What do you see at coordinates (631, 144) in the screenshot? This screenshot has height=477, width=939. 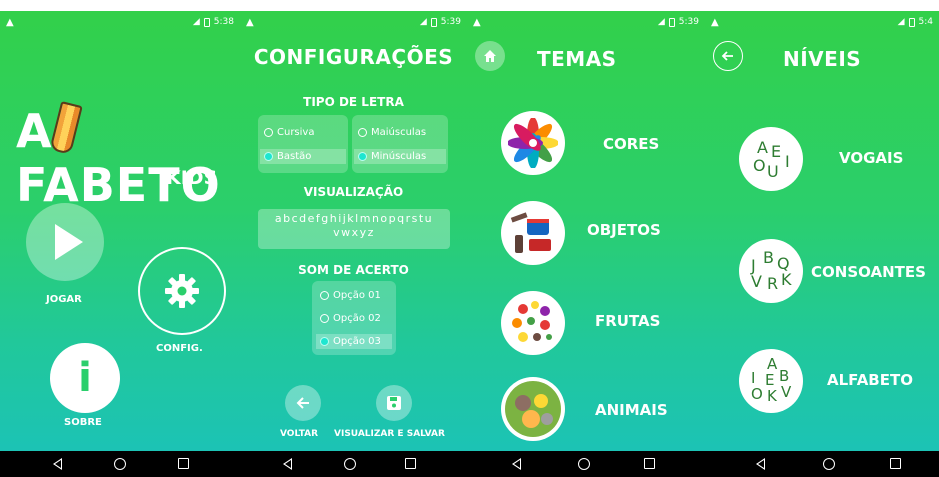 I see `theme-colors-label: CORES` at bounding box center [631, 144].